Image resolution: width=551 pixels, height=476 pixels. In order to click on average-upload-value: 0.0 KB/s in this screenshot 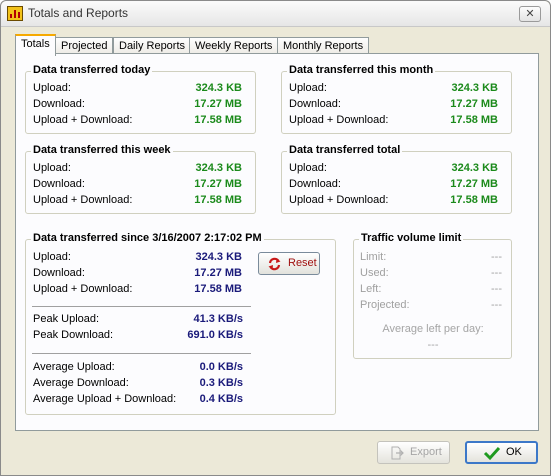, I will do `click(221, 367)`.